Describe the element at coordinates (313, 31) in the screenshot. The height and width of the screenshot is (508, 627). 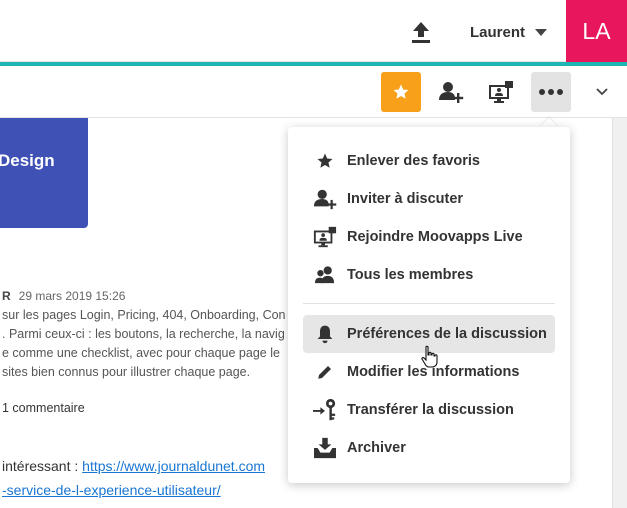
I see `top-bar: Laurent LA` at that location.